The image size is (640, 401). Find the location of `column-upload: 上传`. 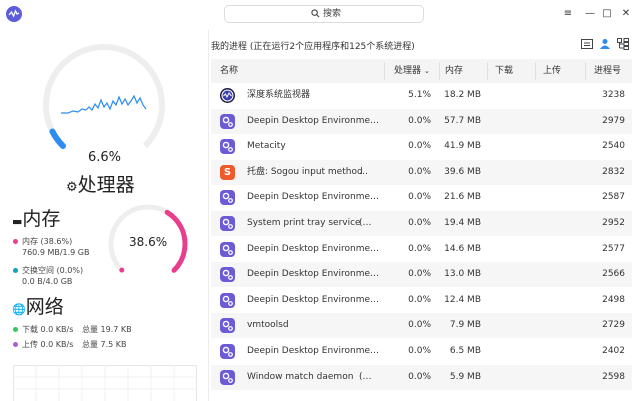

column-upload: 上传 is located at coordinates (552, 71).